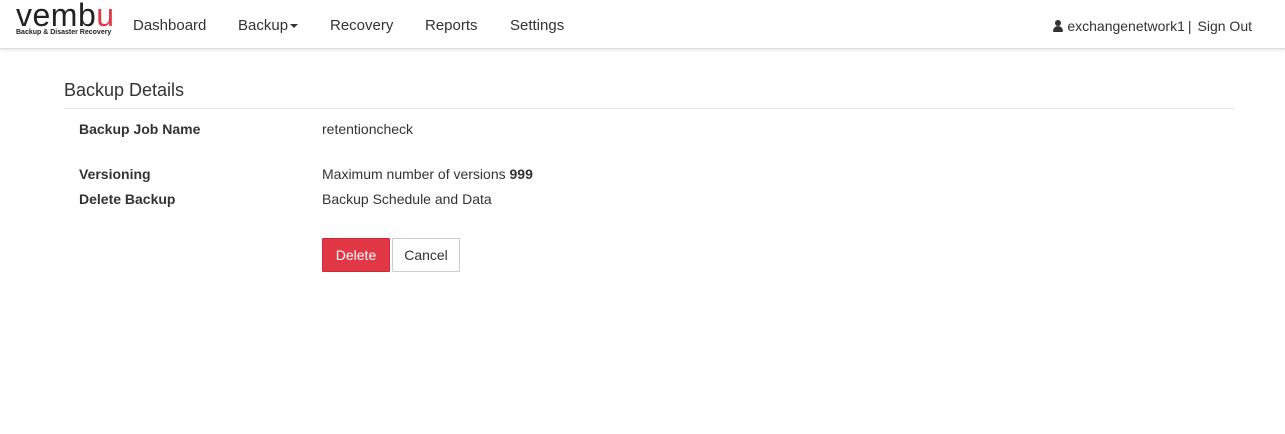 This screenshot has width=1285, height=434. I want to click on page-title: Backup Details, so click(124, 90).